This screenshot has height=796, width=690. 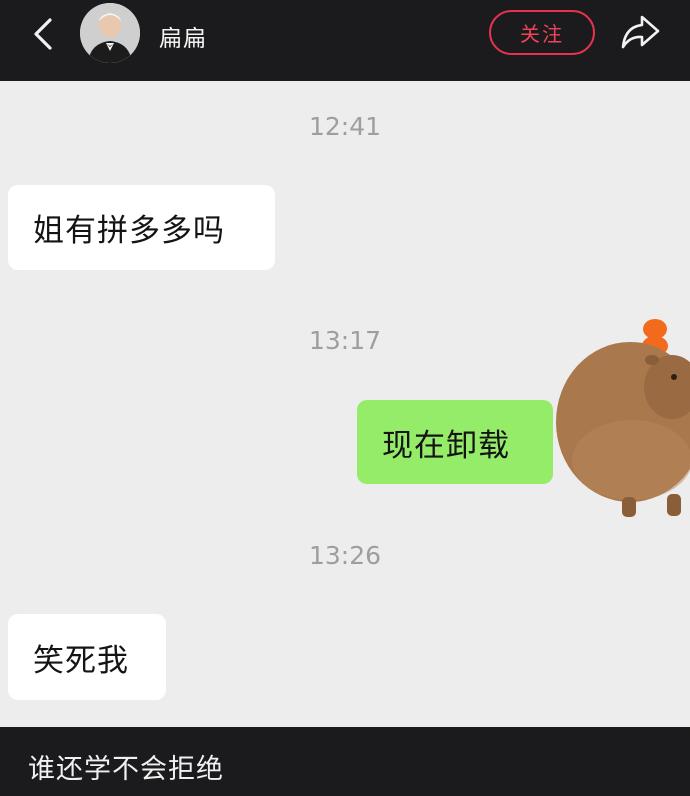 What do you see at coordinates (126, 769) in the screenshot?
I see `caption-text: 谁还学不会拒绝` at bounding box center [126, 769].